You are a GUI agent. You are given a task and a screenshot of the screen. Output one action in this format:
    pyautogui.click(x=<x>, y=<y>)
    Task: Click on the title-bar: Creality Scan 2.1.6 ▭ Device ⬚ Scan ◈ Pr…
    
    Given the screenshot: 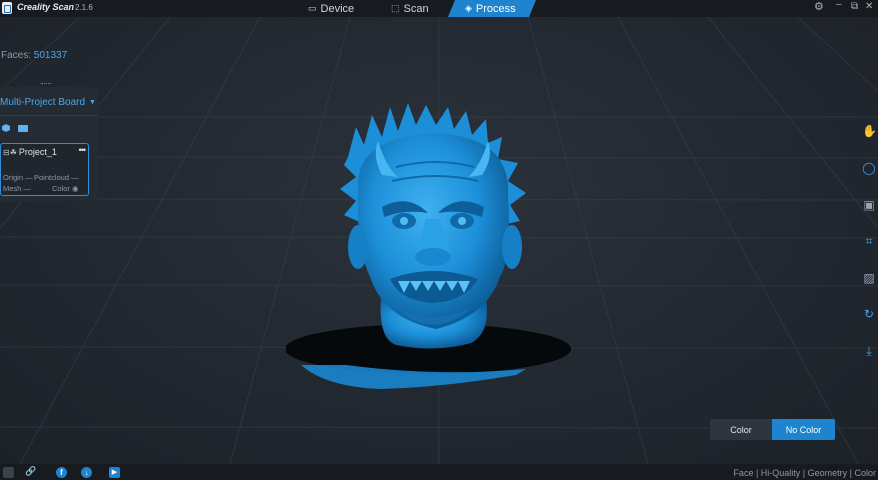 What is the action you would take?
    pyautogui.click(x=439, y=8)
    